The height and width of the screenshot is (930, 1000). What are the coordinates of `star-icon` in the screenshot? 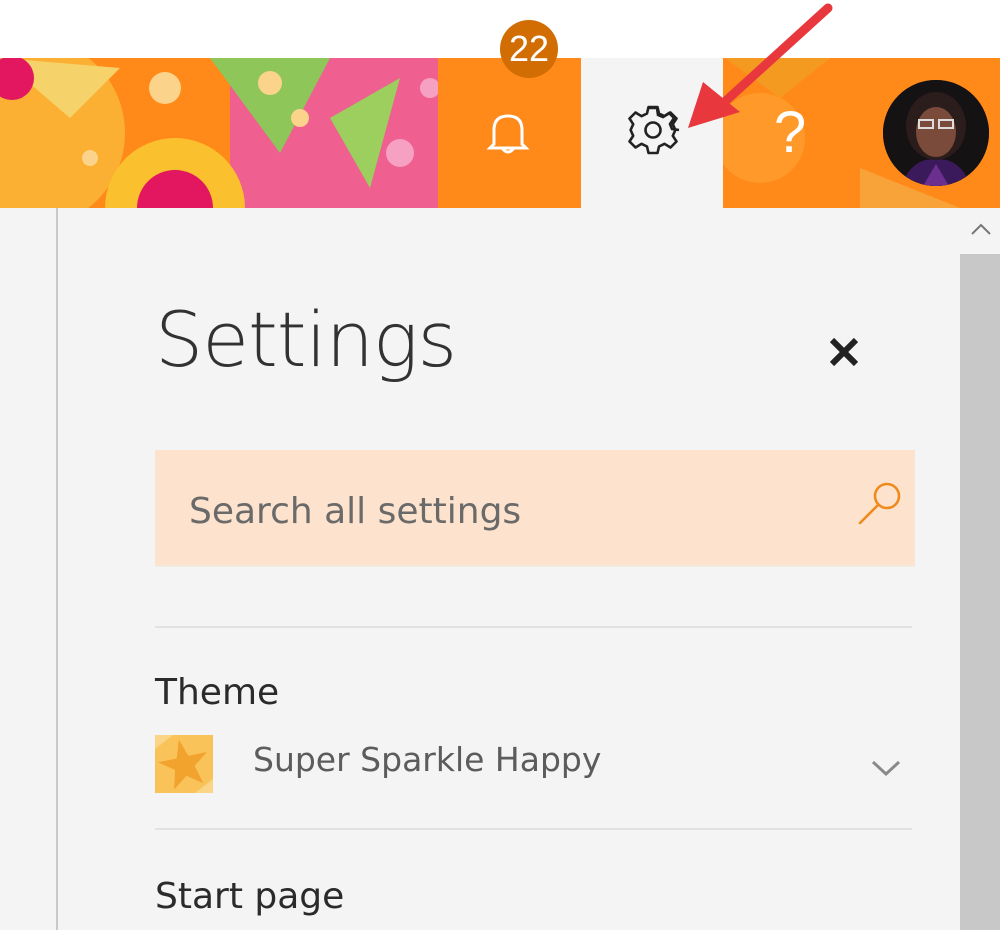 It's located at (184, 764).